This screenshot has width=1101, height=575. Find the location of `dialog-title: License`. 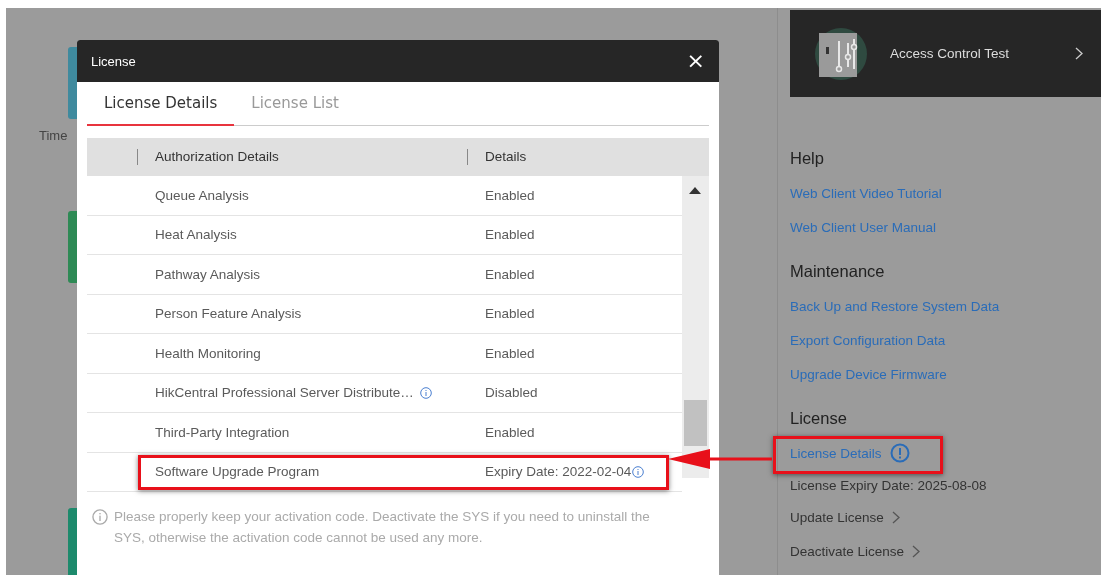

dialog-title: License is located at coordinates (113, 61).